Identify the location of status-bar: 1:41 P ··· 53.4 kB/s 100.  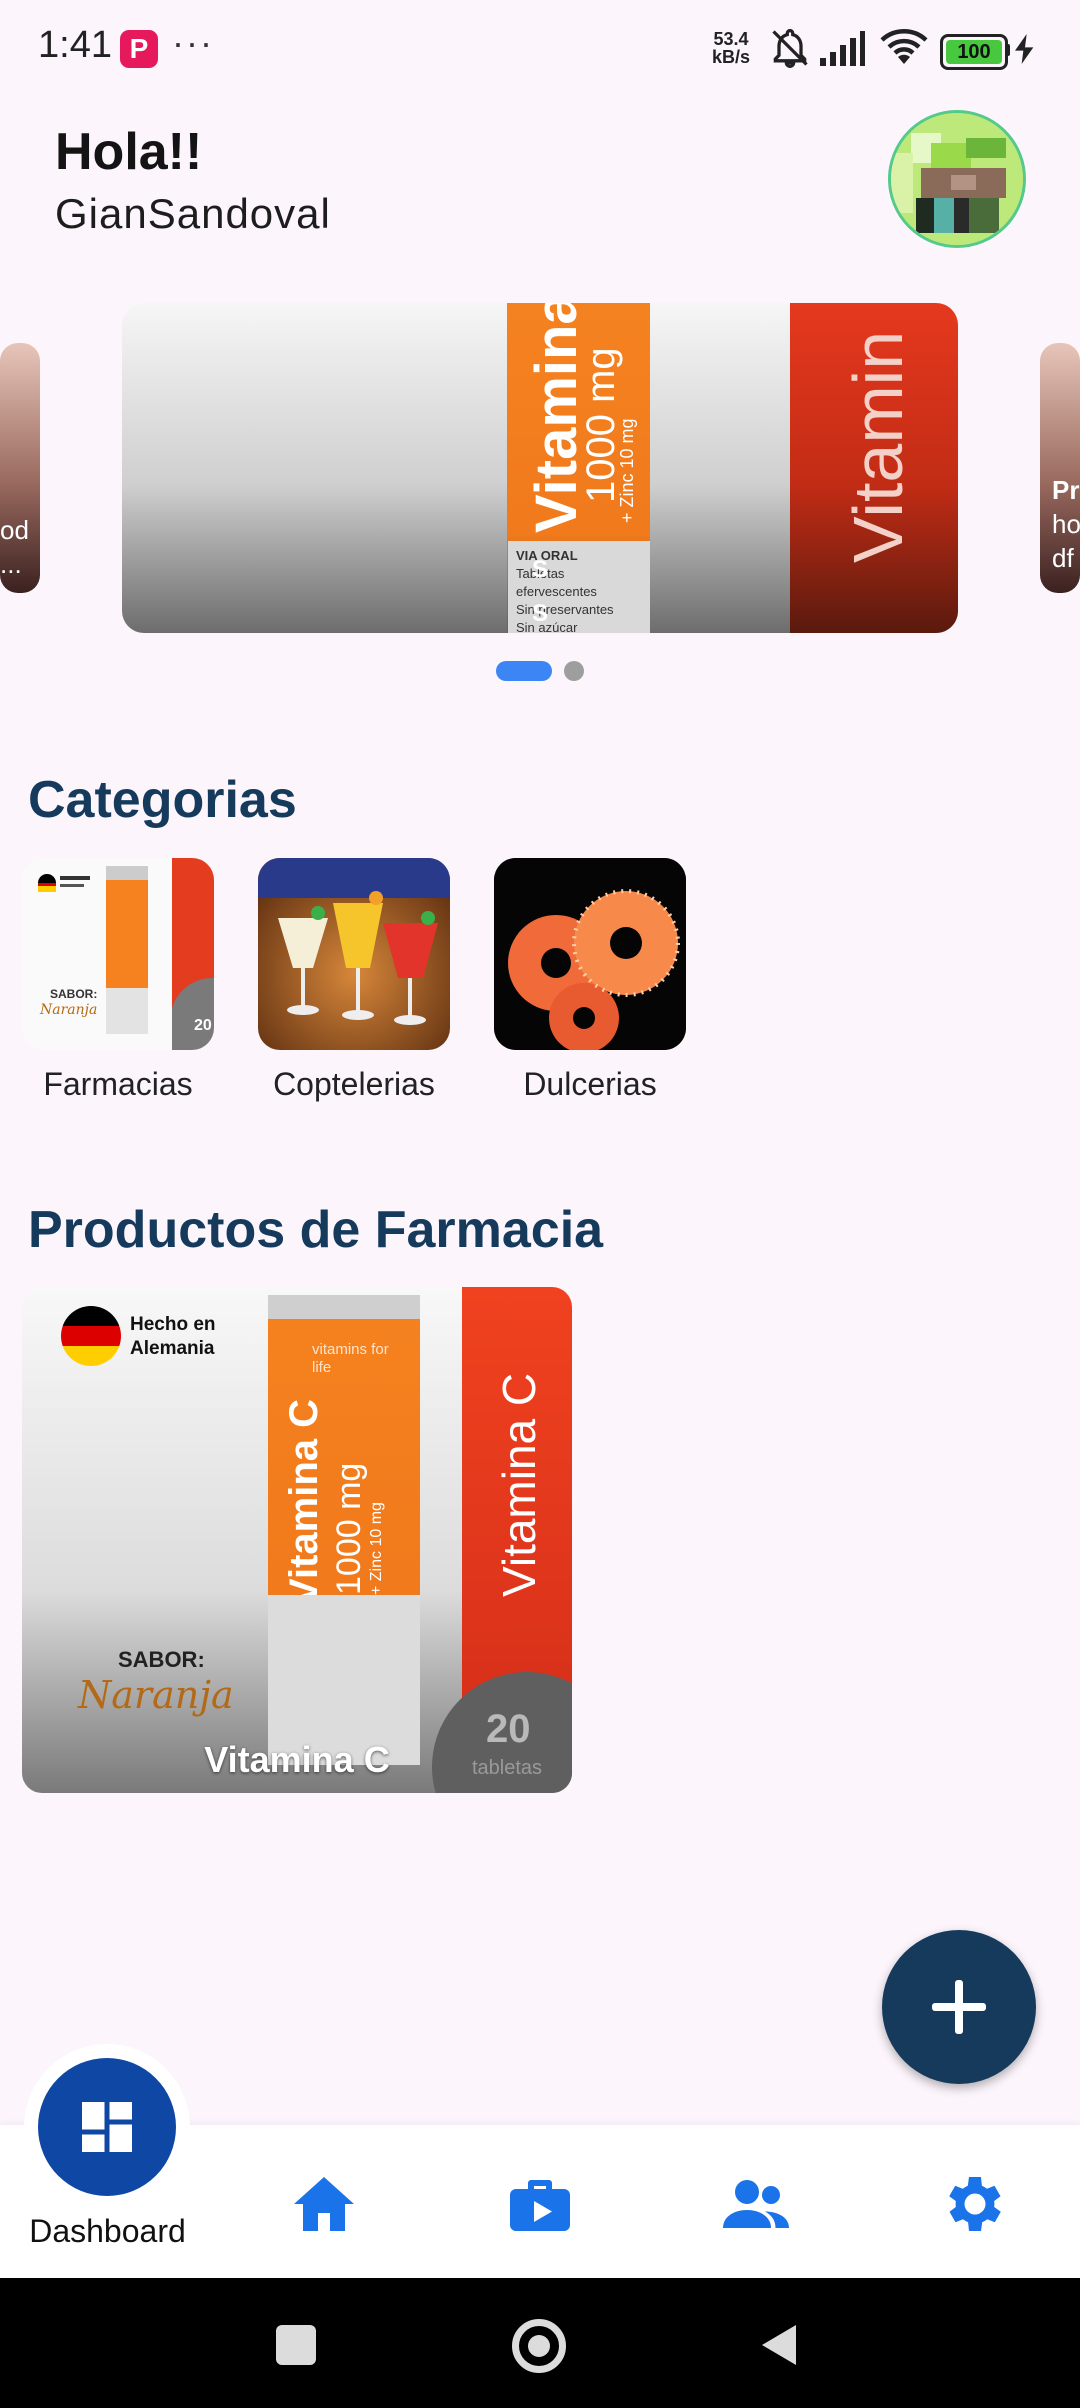
(540, 48).